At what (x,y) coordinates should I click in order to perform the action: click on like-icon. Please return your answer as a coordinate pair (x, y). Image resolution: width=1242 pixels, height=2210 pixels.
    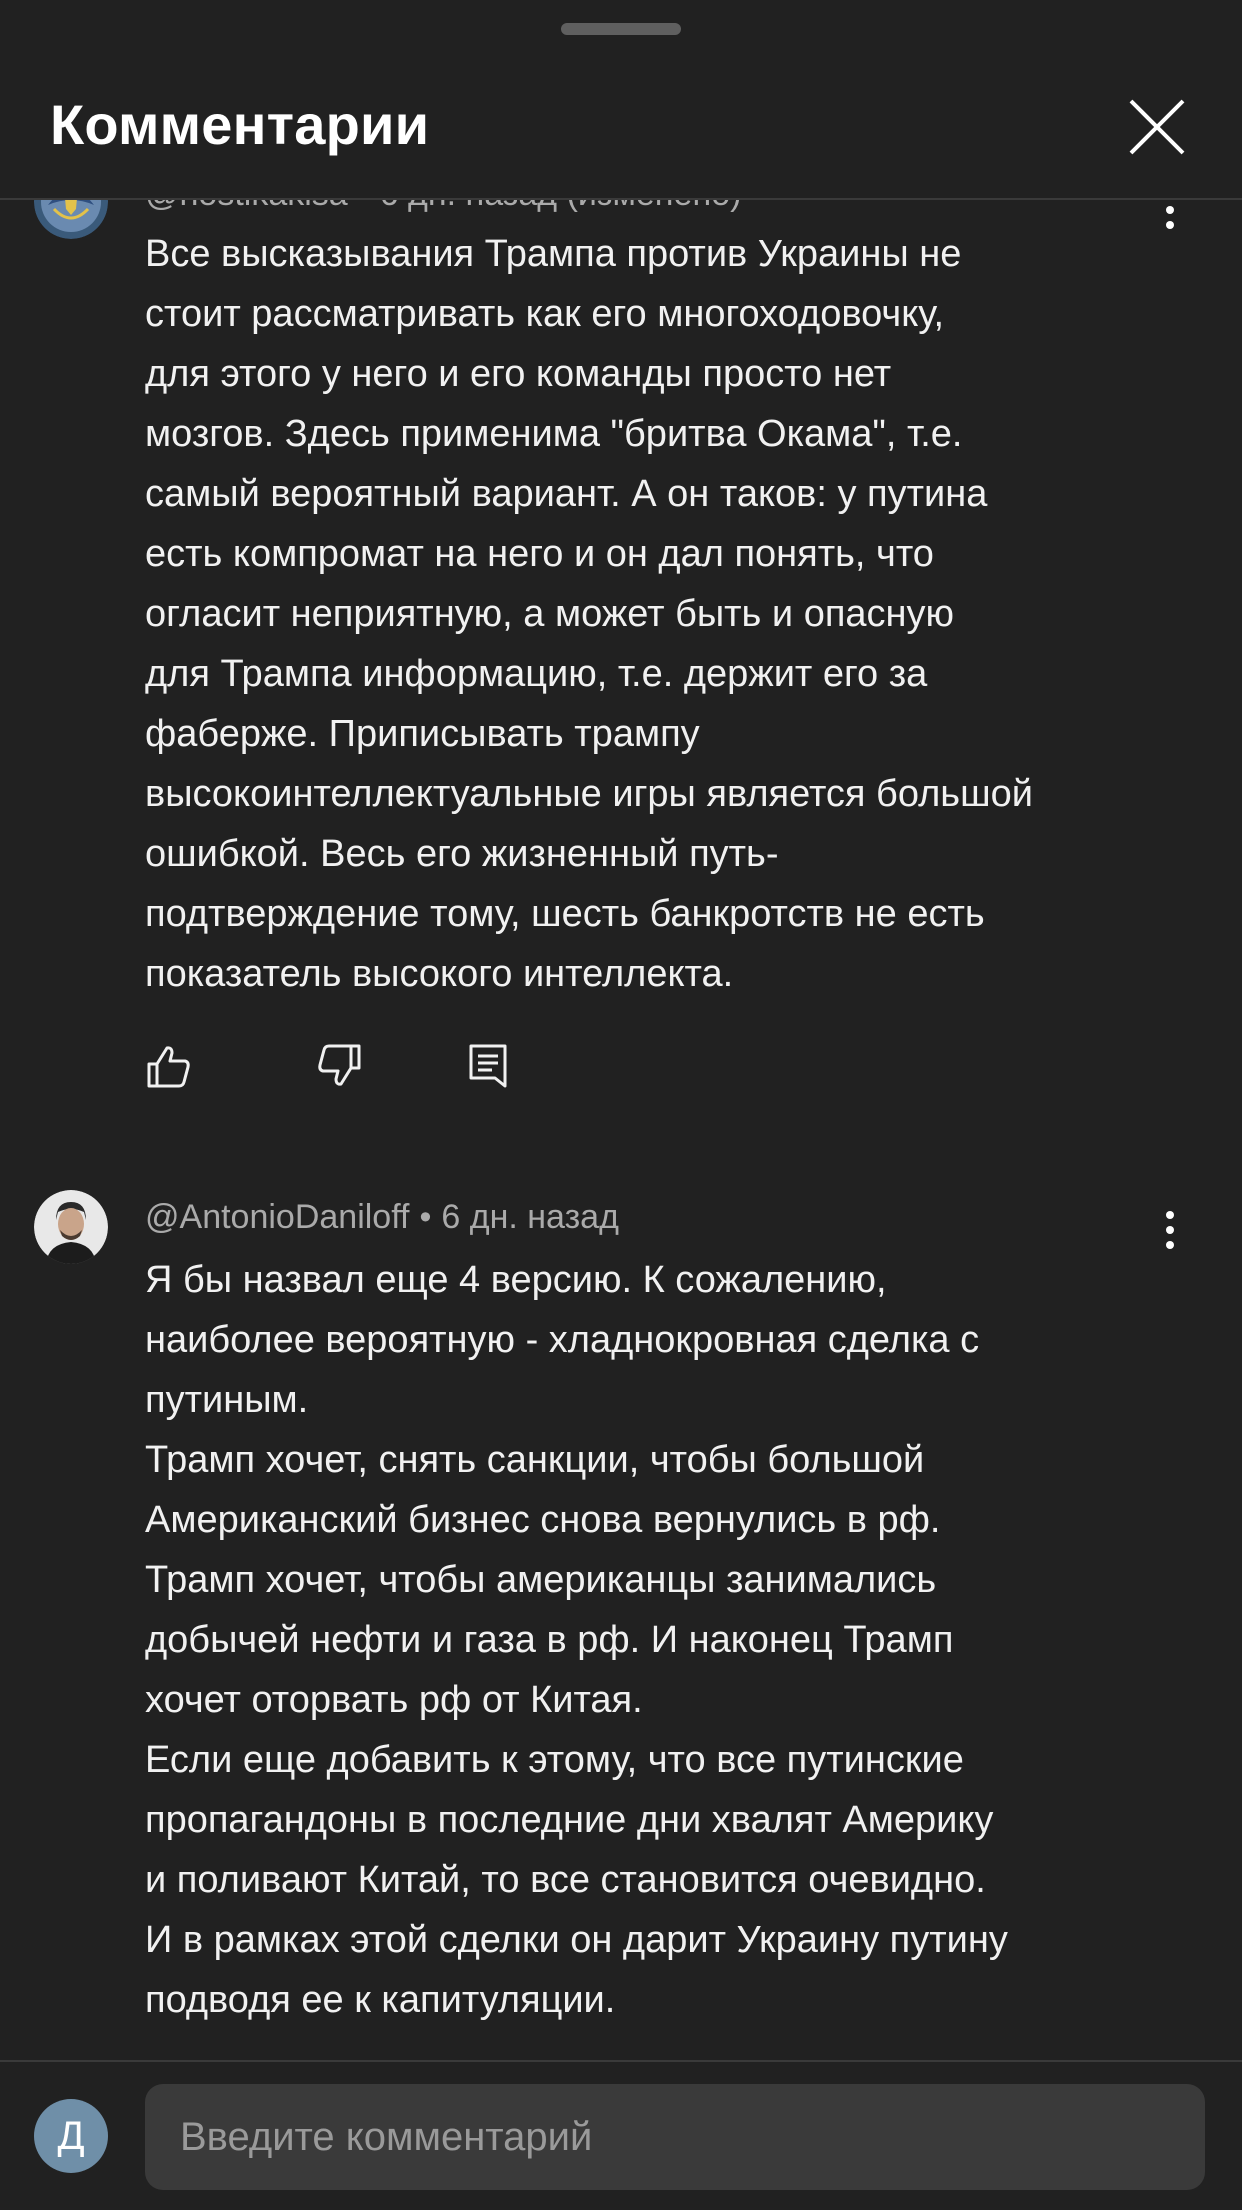
    Looking at the image, I should click on (168, 1067).